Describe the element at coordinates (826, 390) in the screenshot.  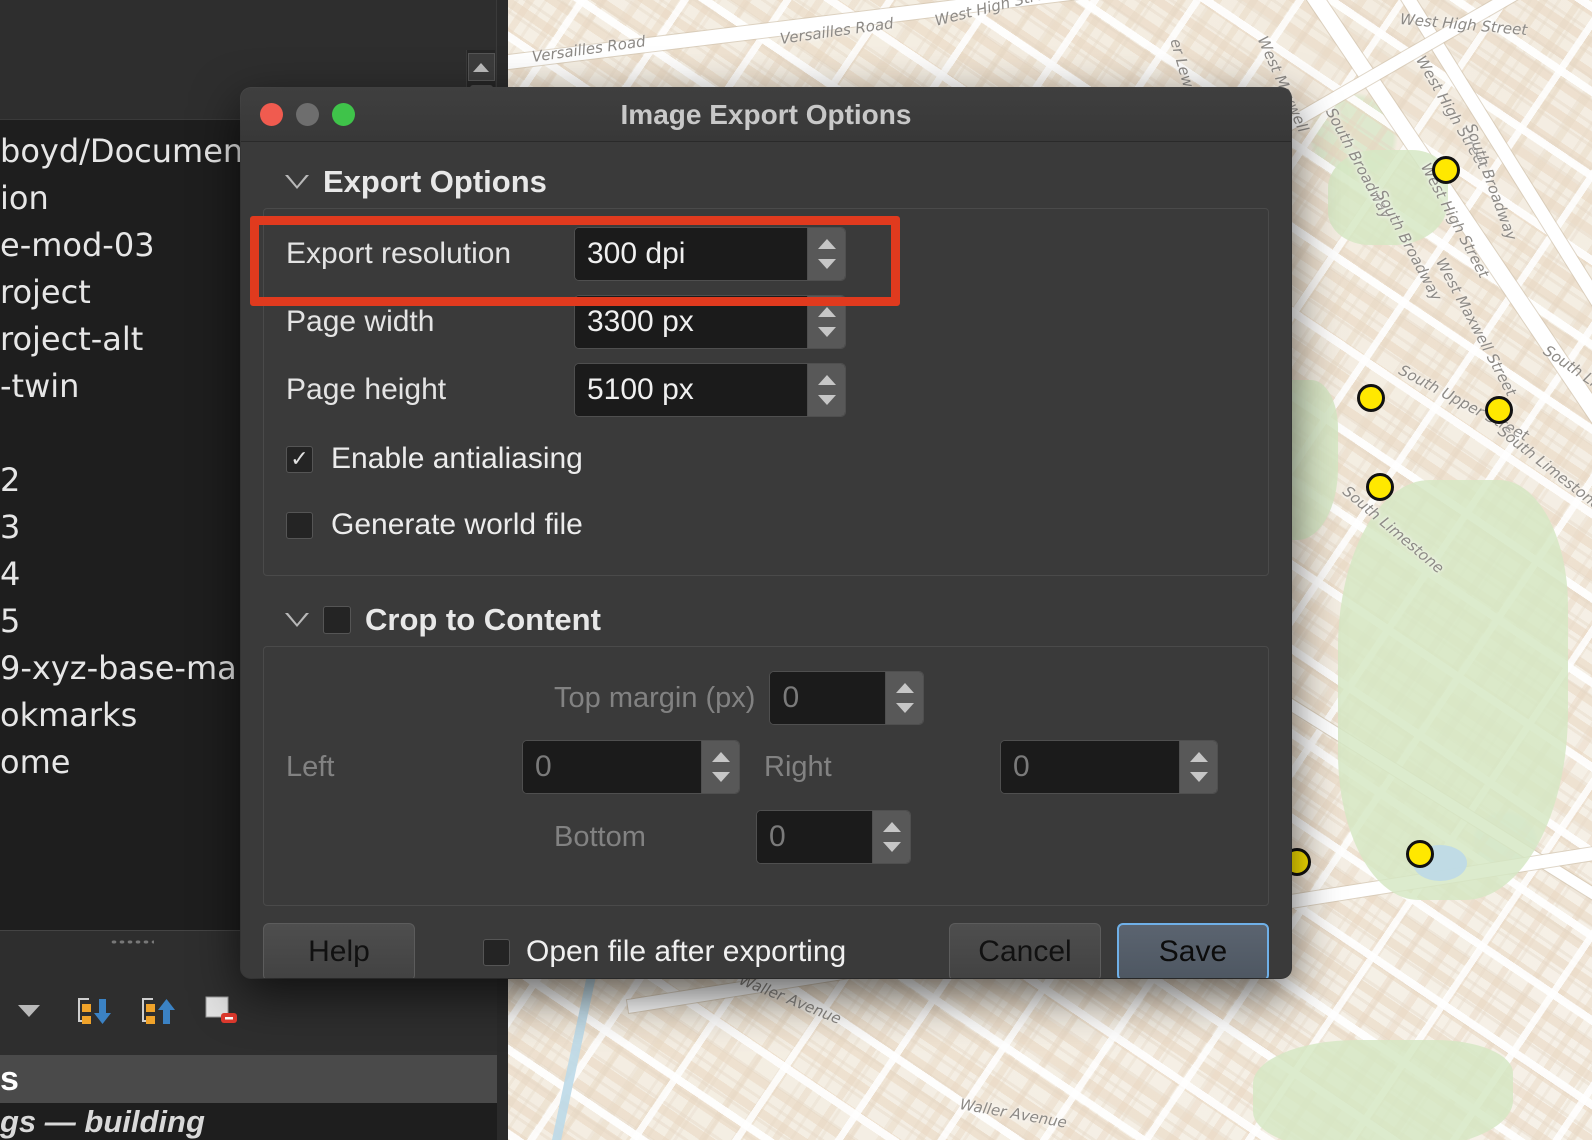
I see `page-height-stepper` at that location.